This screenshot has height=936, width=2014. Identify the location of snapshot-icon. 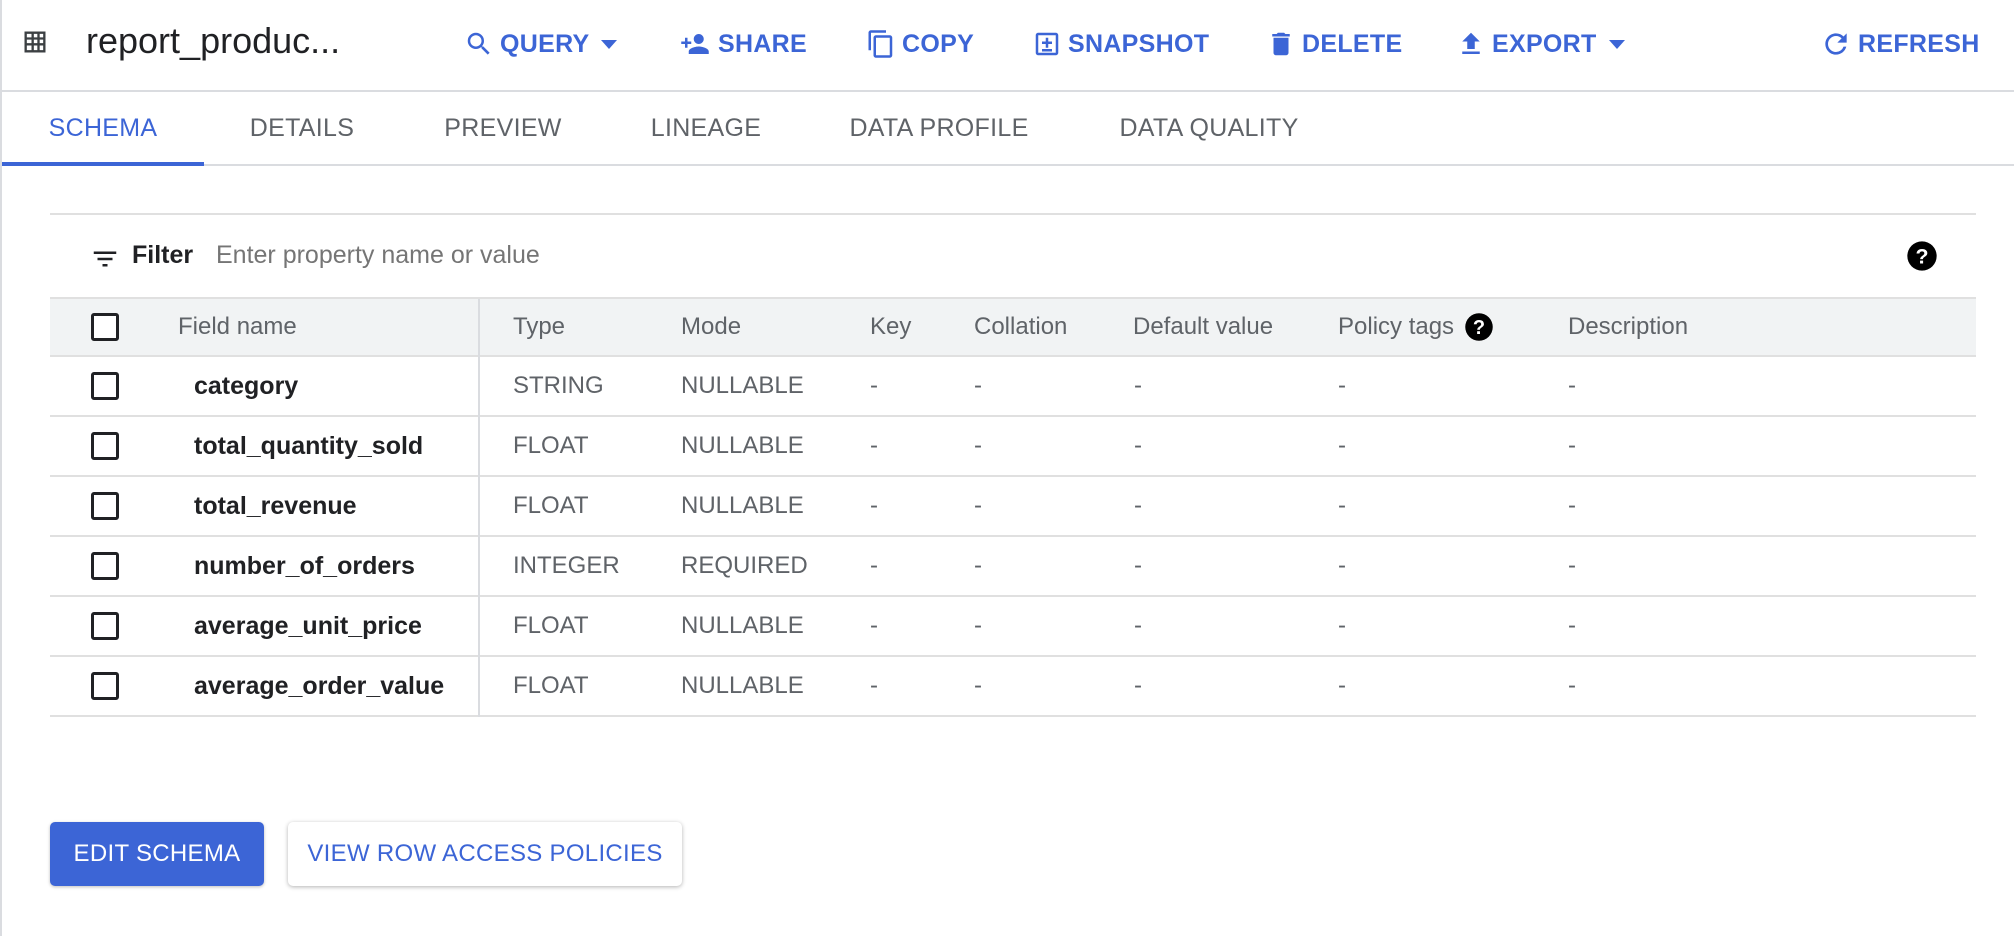
(1047, 44).